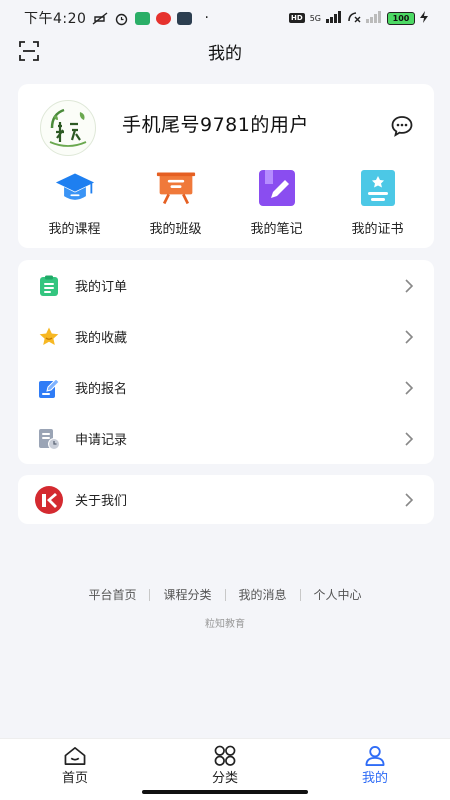 The width and height of the screenshot is (450, 800). I want to click on home-indicator, so click(225, 792).